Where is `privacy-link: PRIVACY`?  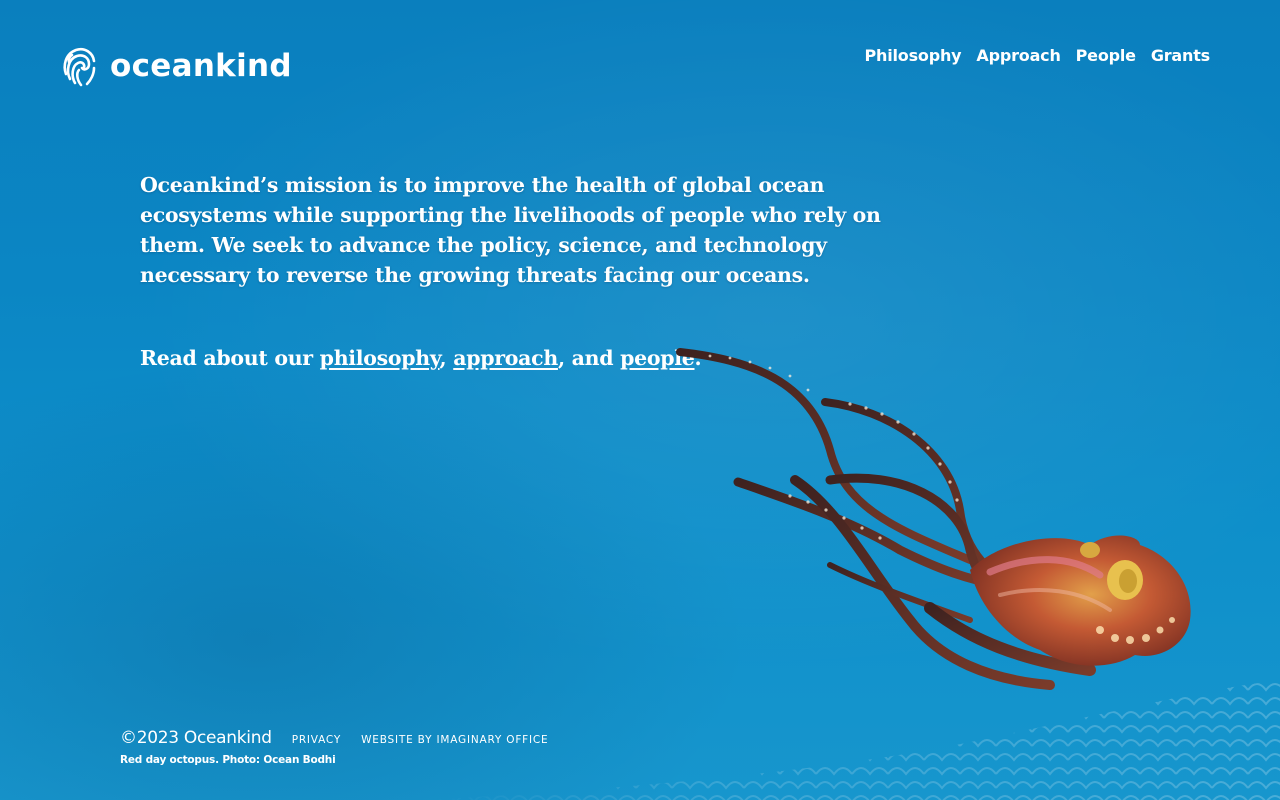 privacy-link: PRIVACY is located at coordinates (316, 740).